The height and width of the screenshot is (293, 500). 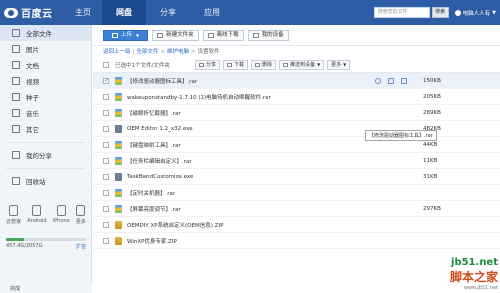 I want to click on logo: 百度云, so click(x=32, y=12).